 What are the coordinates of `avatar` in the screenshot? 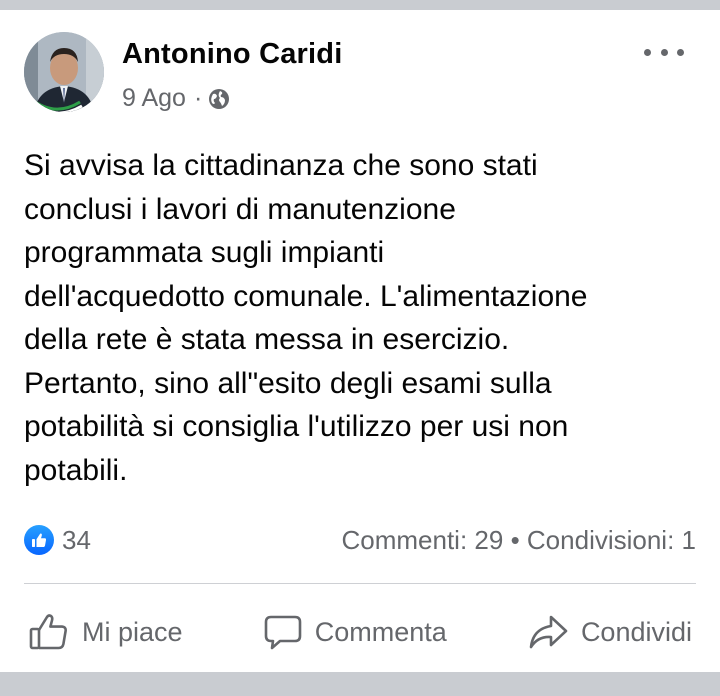 It's located at (64, 72).